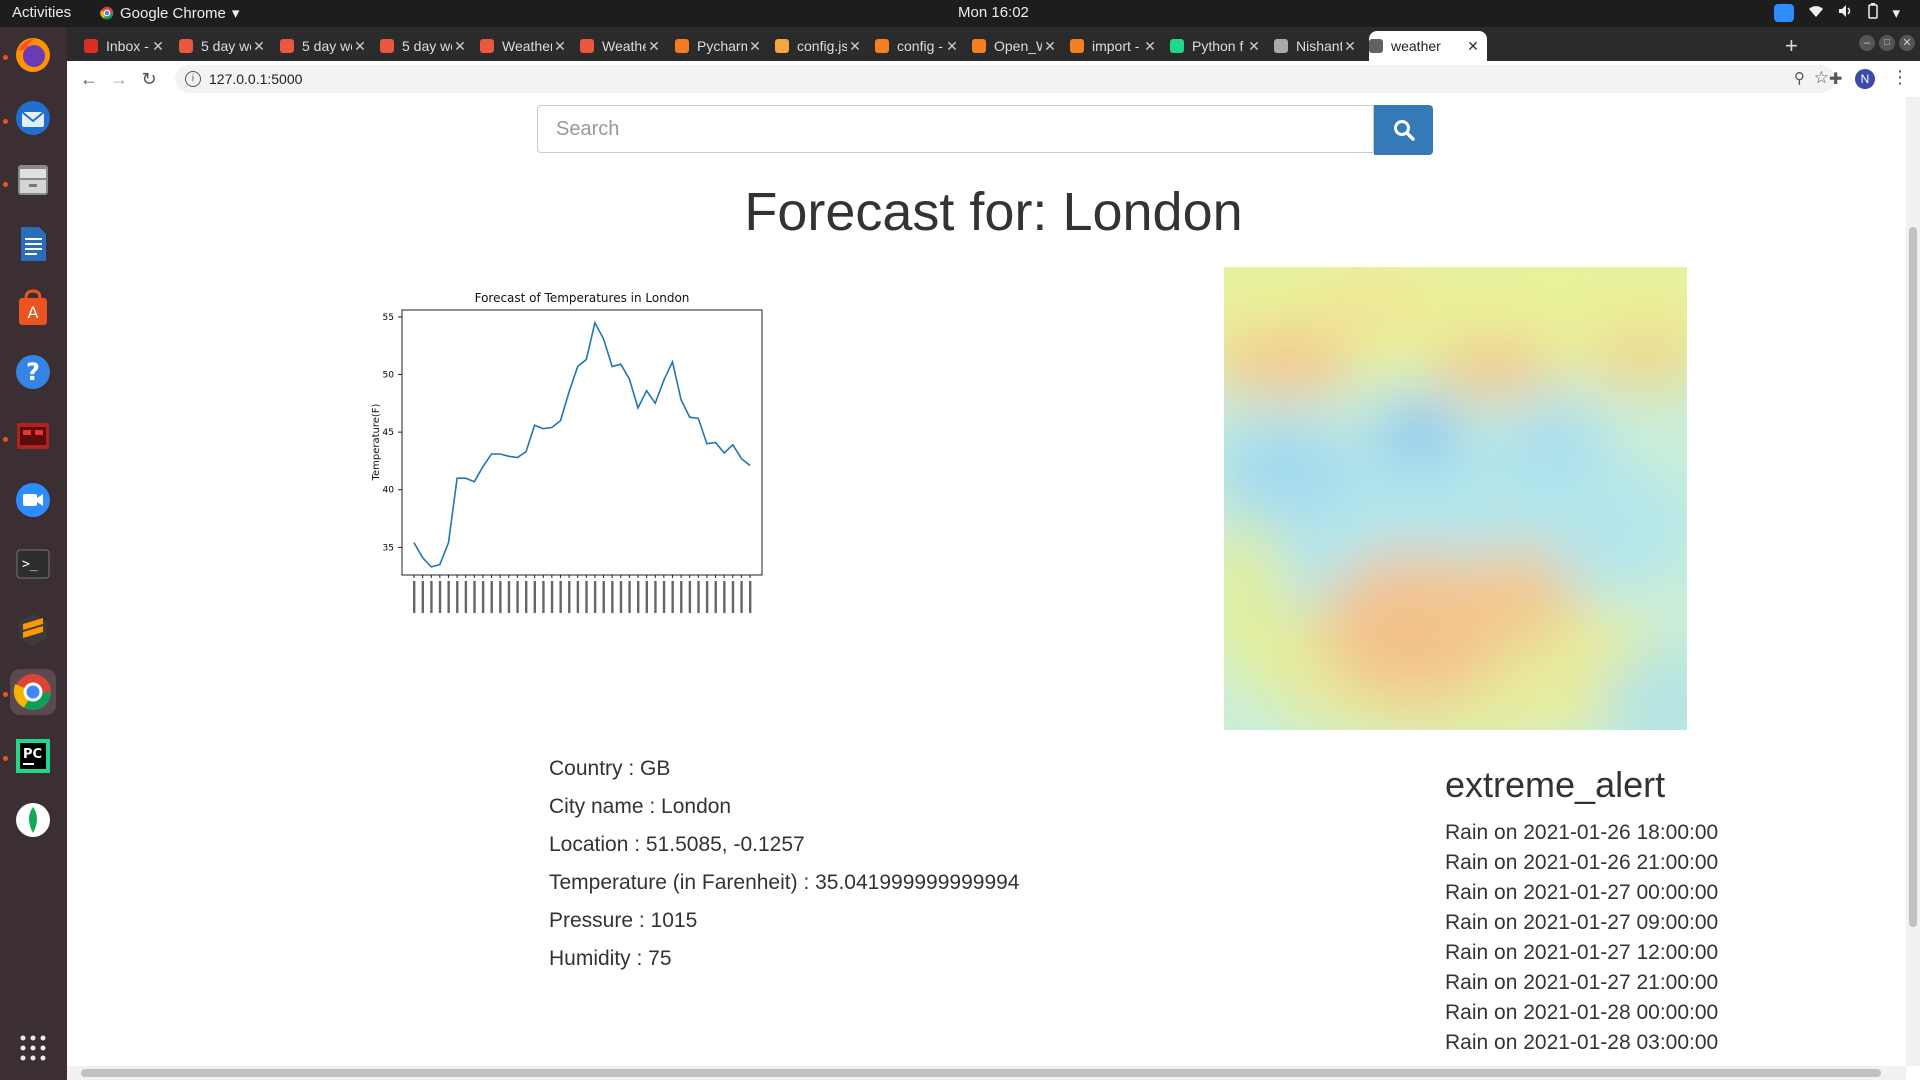  Describe the element at coordinates (920, 46) in the screenshot. I see `tab-8: config - ✕` at that location.